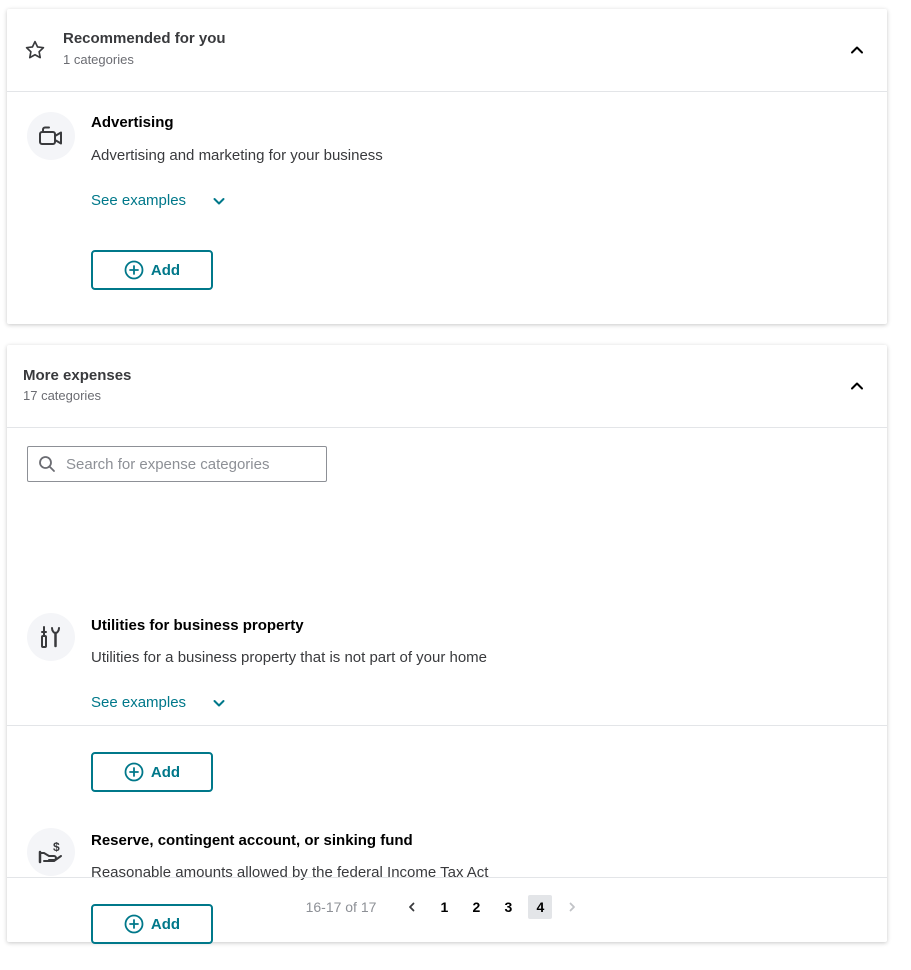  I want to click on recommended-header: Recommended for you 1 categories, so click(447, 50).